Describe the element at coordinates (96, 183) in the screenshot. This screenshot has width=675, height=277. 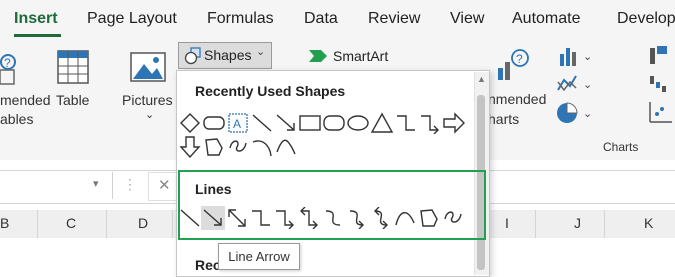
I see `name-box-dropdown-icon: ▾` at that location.